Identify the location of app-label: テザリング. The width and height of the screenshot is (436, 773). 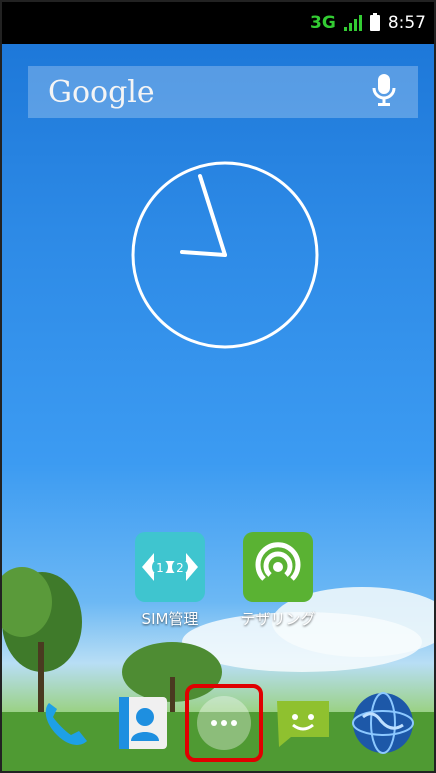
(278, 619).